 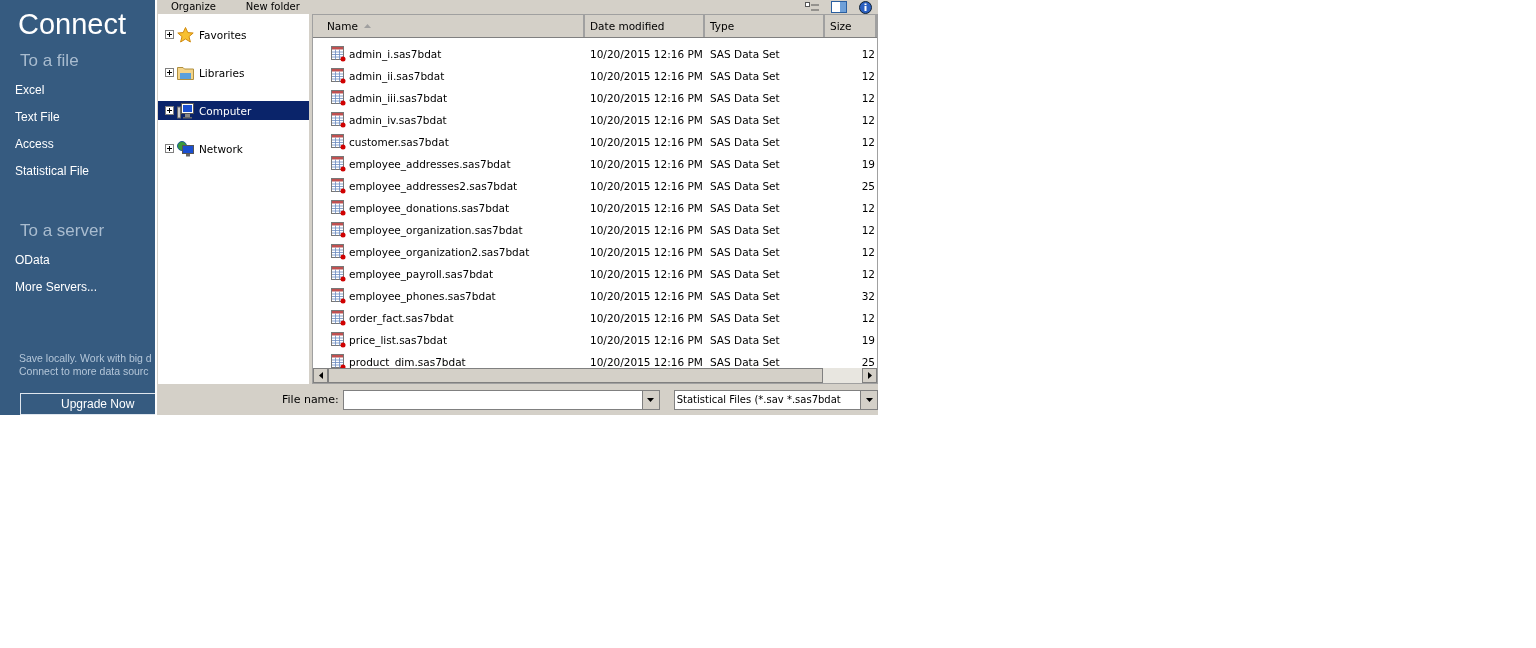 I want to click on file-name-cell: employee_organization2.sas7bdat, so click(x=449, y=252).